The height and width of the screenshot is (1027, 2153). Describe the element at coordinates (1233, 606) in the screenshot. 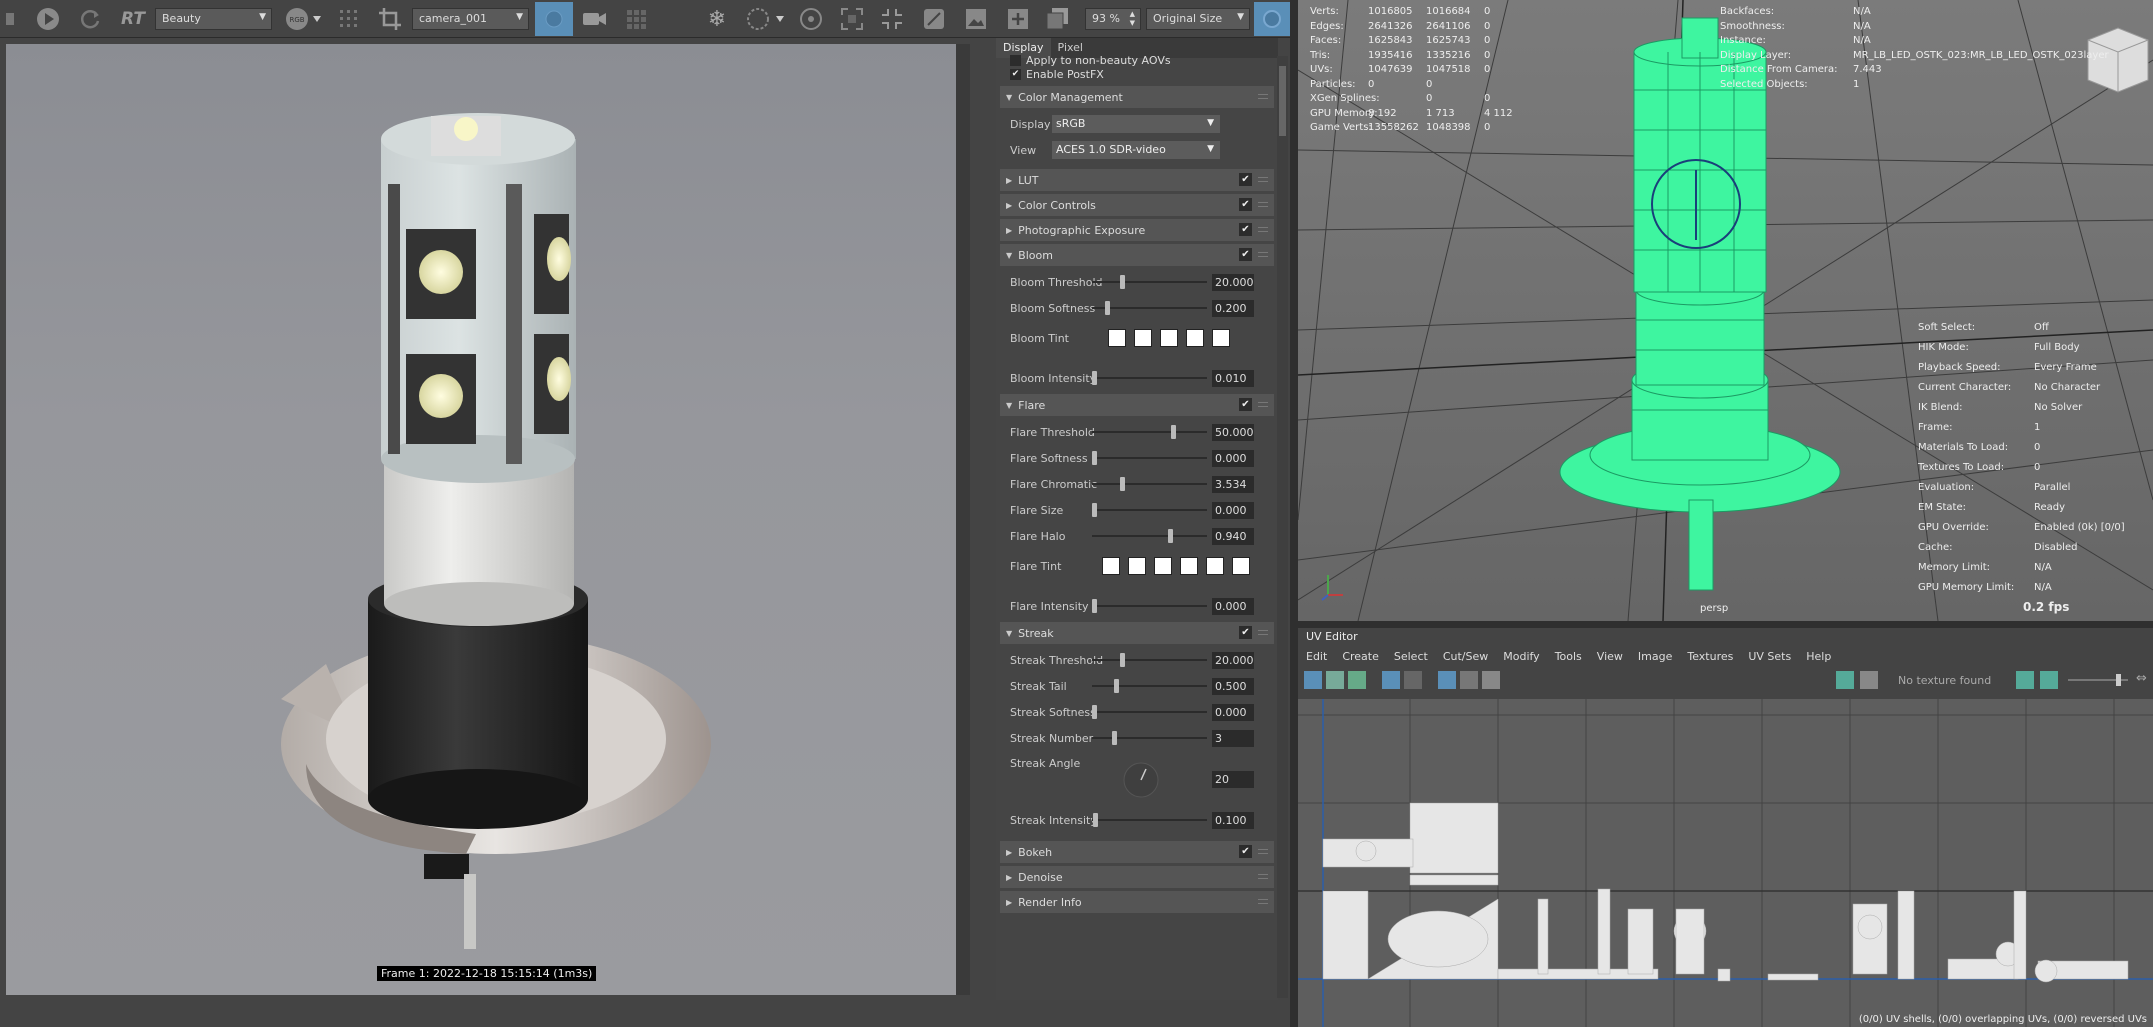

I see `flare-intensity-field: 0.000` at that location.